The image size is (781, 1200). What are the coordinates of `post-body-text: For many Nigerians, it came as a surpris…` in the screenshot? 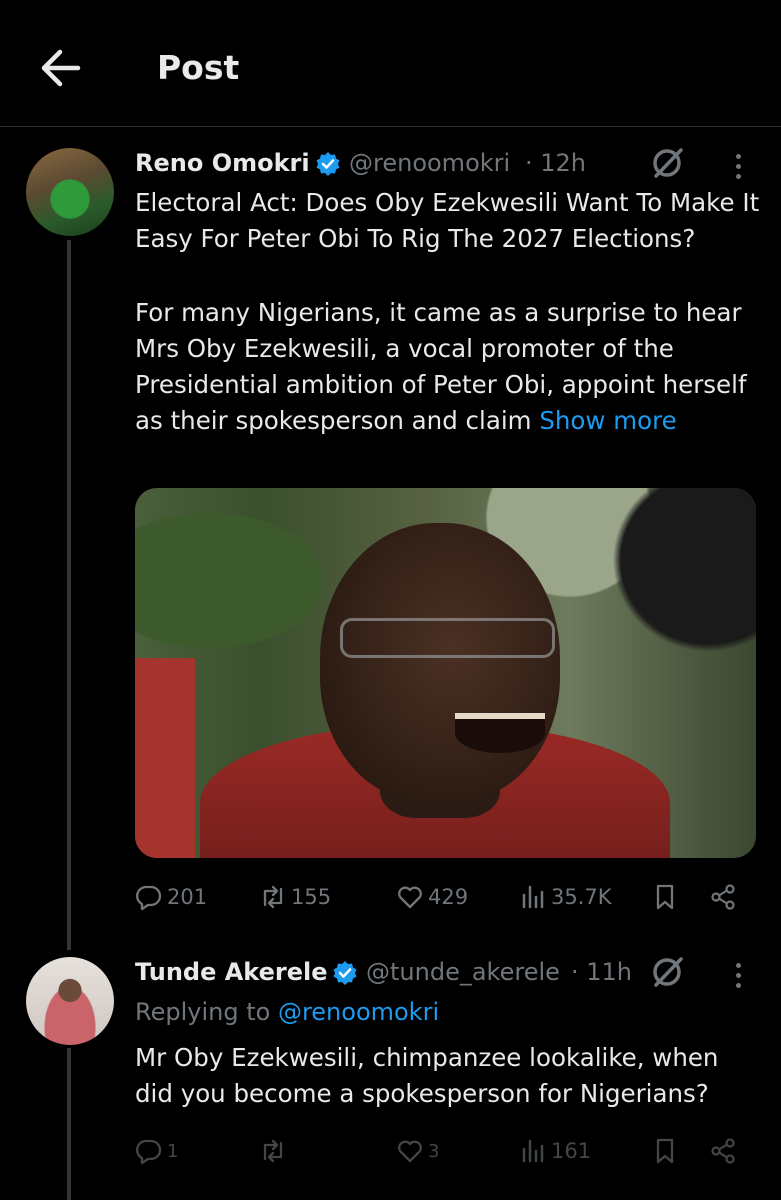 It's located at (447, 367).